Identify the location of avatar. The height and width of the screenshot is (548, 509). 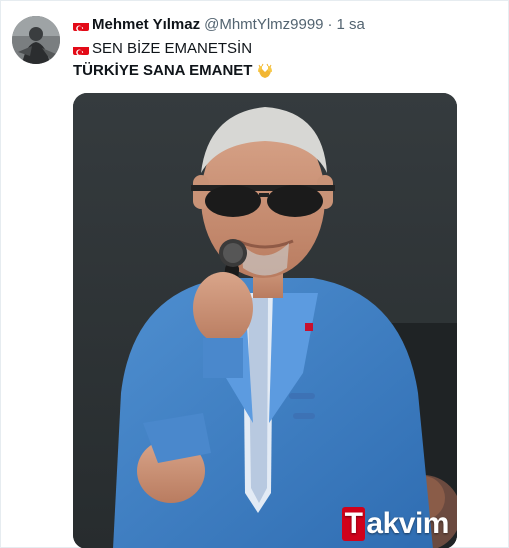
(36, 40).